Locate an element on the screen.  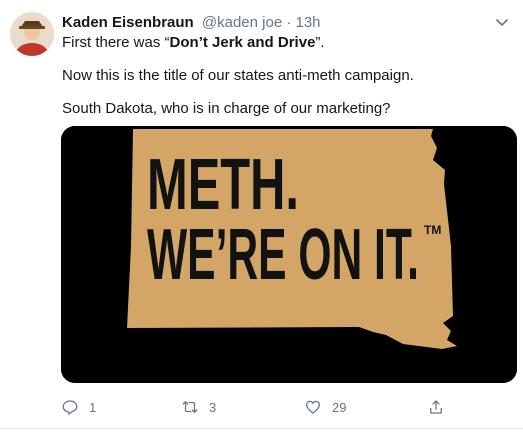
retweet-count: 3 is located at coordinates (213, 407).